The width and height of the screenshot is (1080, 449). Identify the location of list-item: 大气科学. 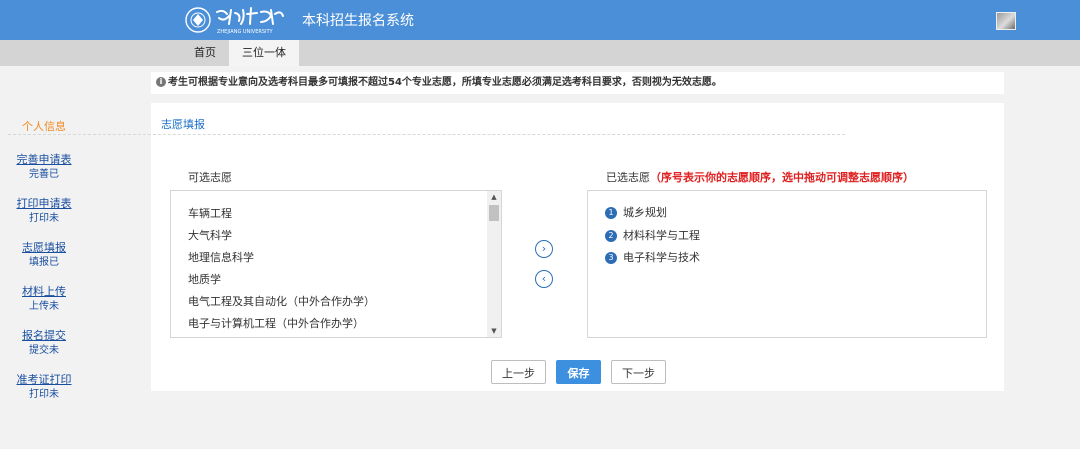
(210, 235).